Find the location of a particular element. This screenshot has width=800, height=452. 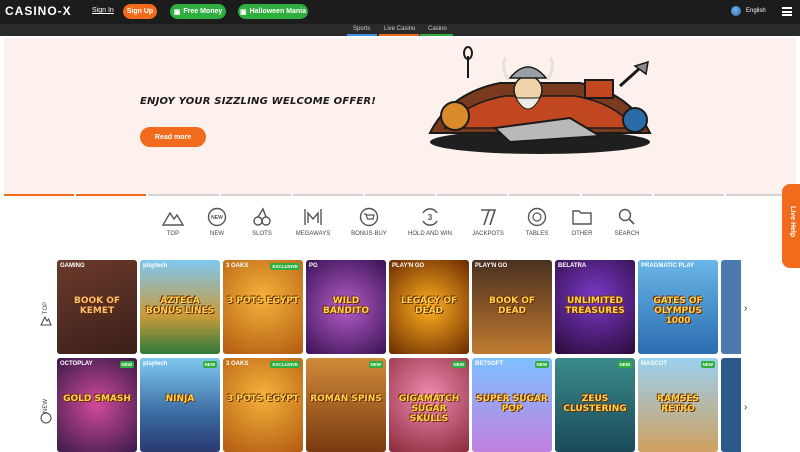

game-title: GOLD SMASH is located at coordinates (97, 399).